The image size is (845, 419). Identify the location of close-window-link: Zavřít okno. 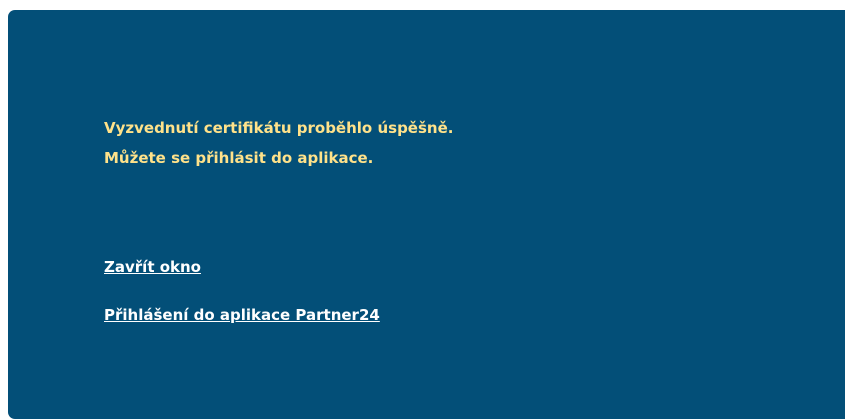
(242, 267).